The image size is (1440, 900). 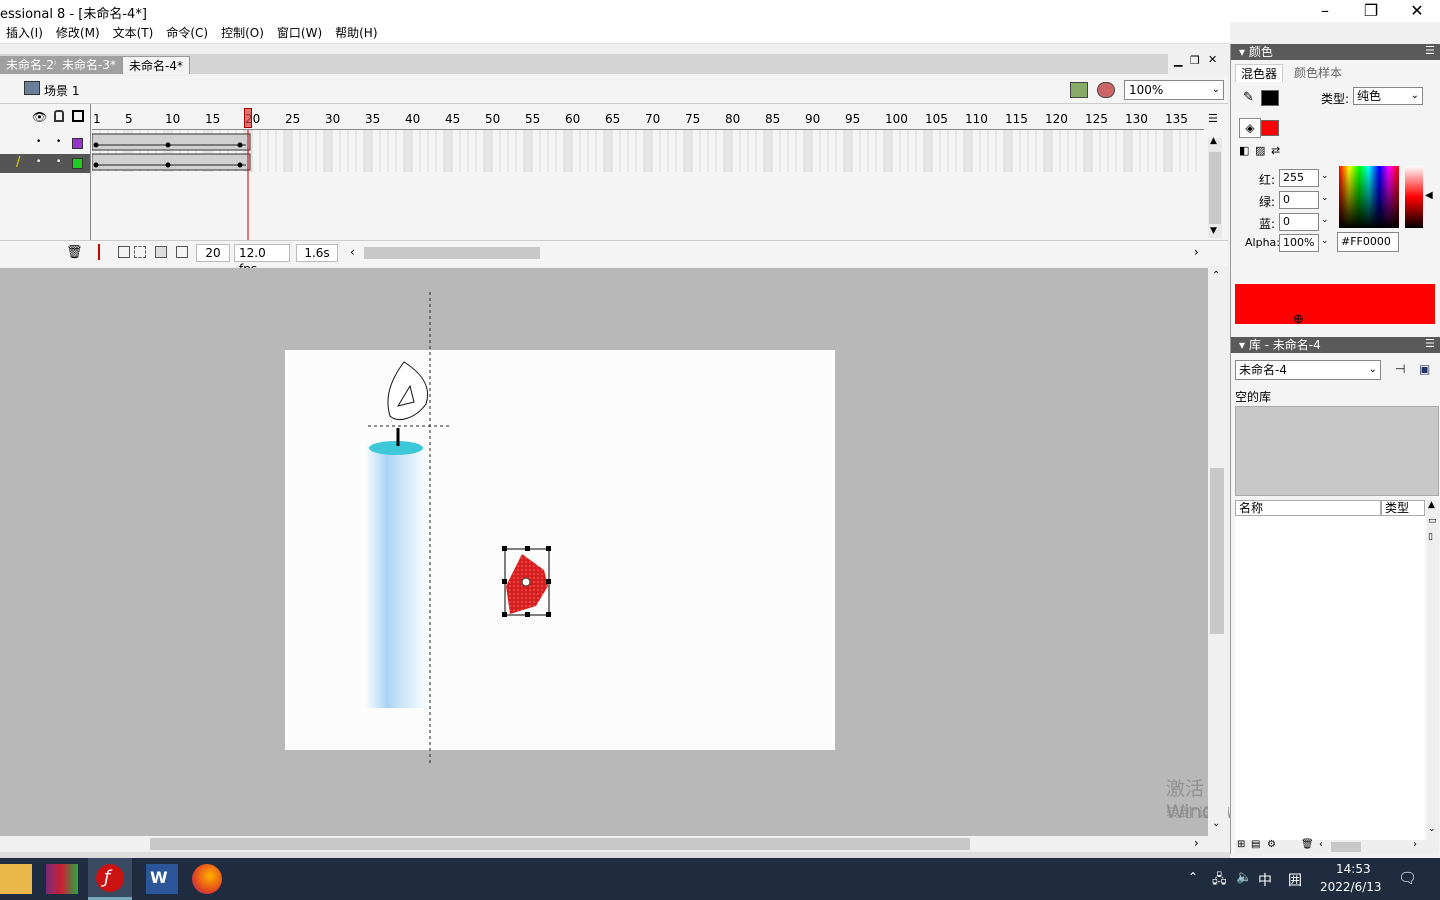 What do you see at coordinates (1299, 222) in the screenshot?
I see `blue-input: 0` at bounding box center [1299, 222].